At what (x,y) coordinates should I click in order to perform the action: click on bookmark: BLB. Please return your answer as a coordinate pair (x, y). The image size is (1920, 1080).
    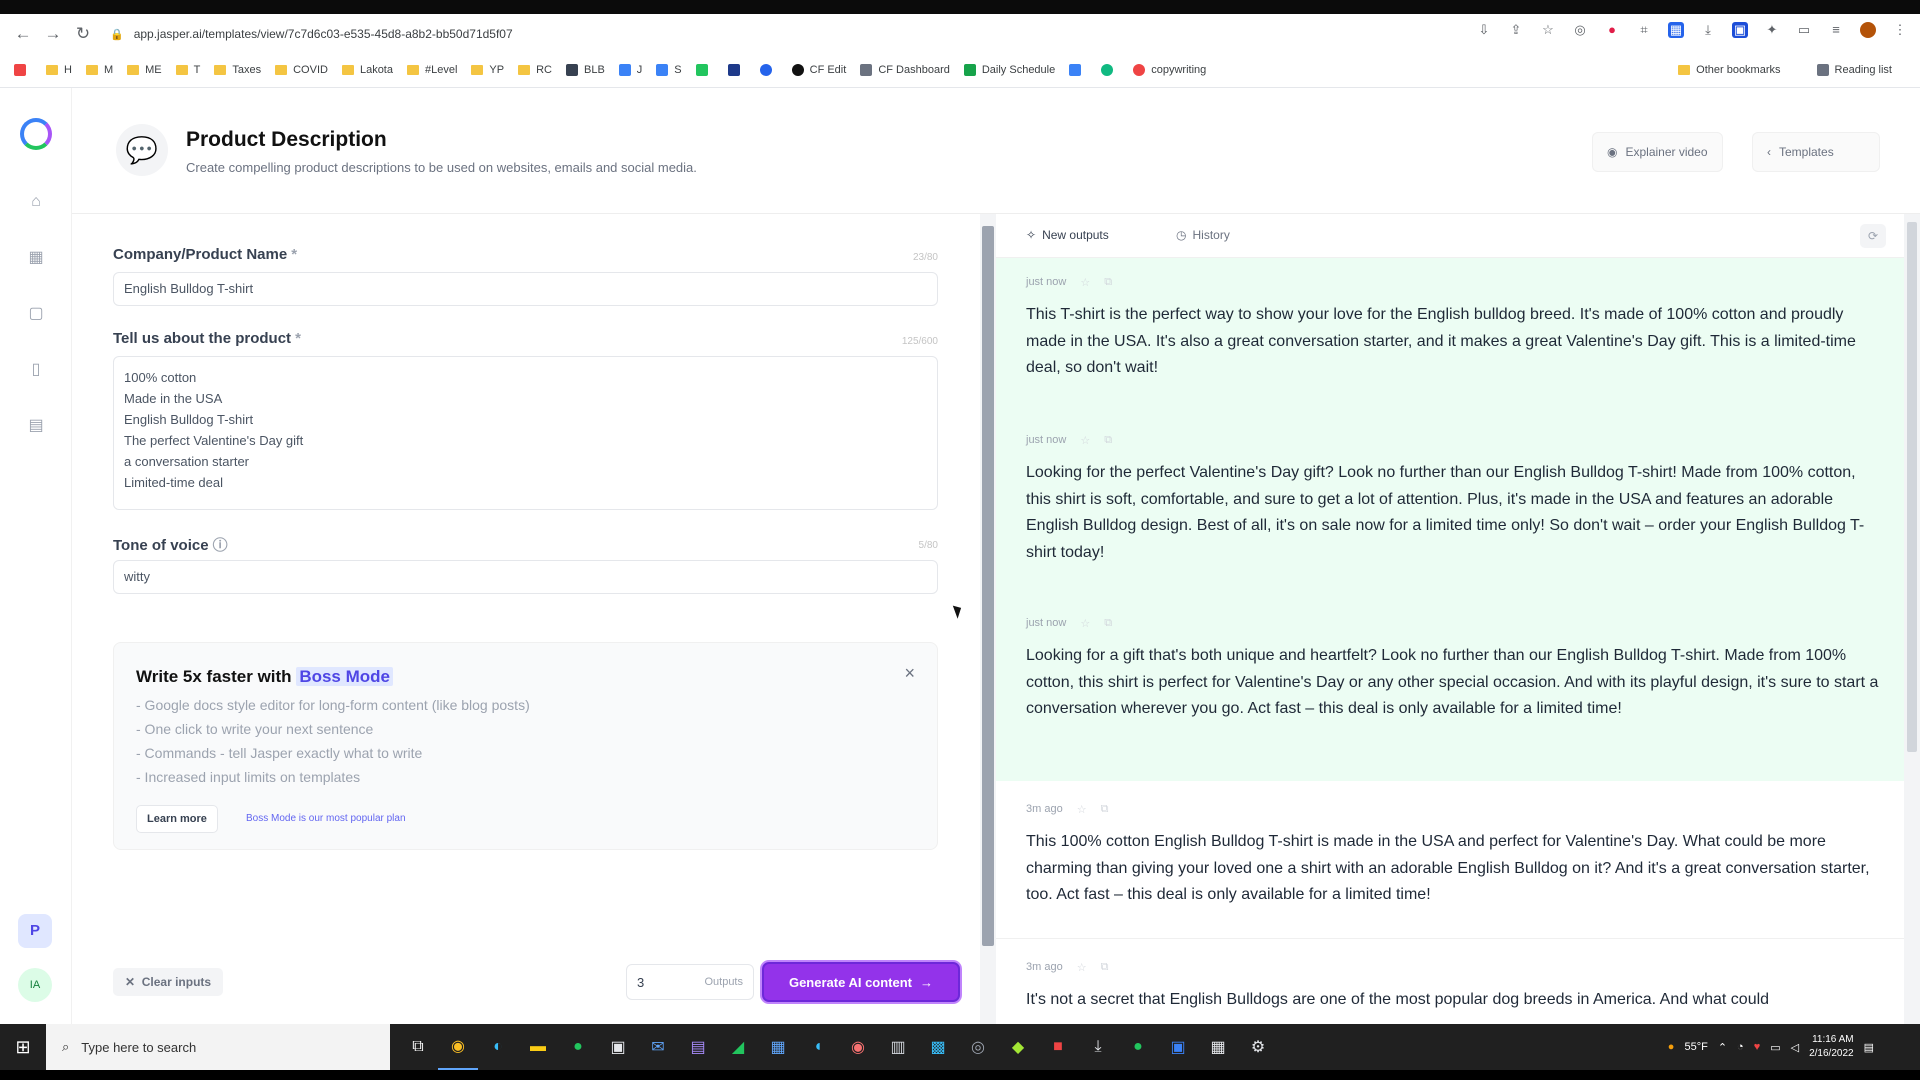
    Looking at the image, I should click on (585, 70).